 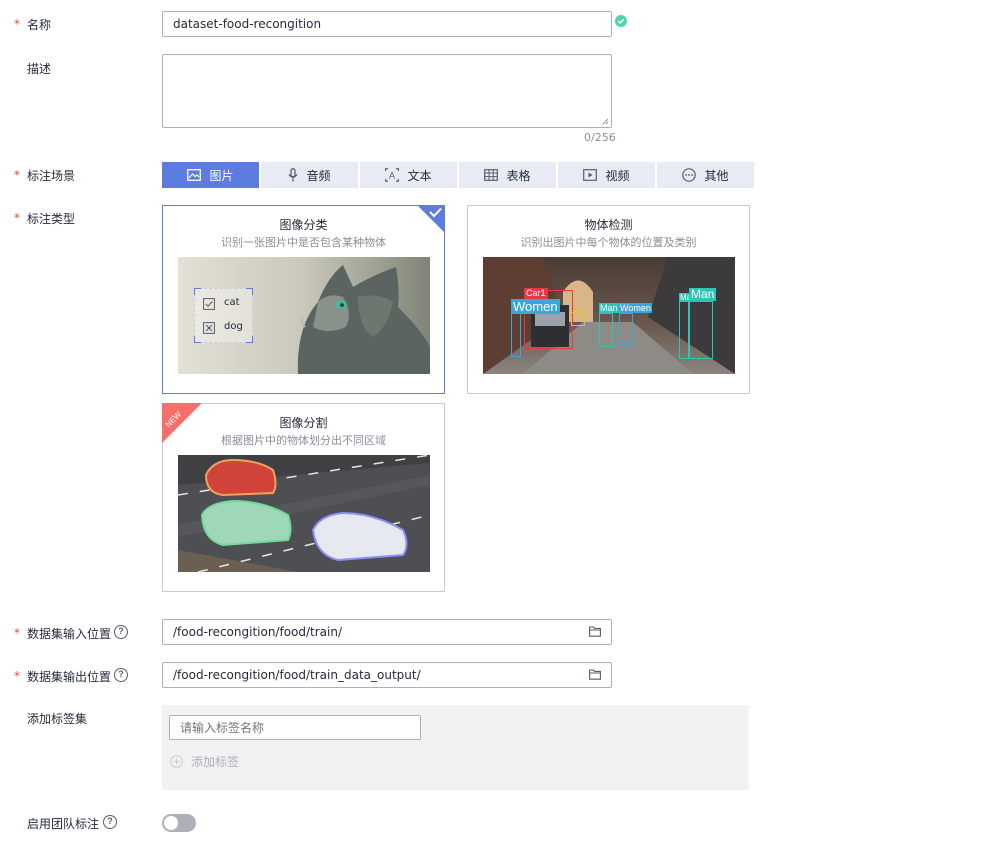 I want to click on card-desc: 识别出图片中每个物体的位置及类别, so click(x=608, y=242).